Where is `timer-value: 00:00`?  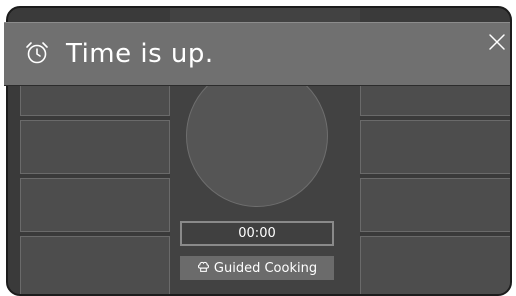
timer-value: 00:00 is located at coordinates (257, 233).